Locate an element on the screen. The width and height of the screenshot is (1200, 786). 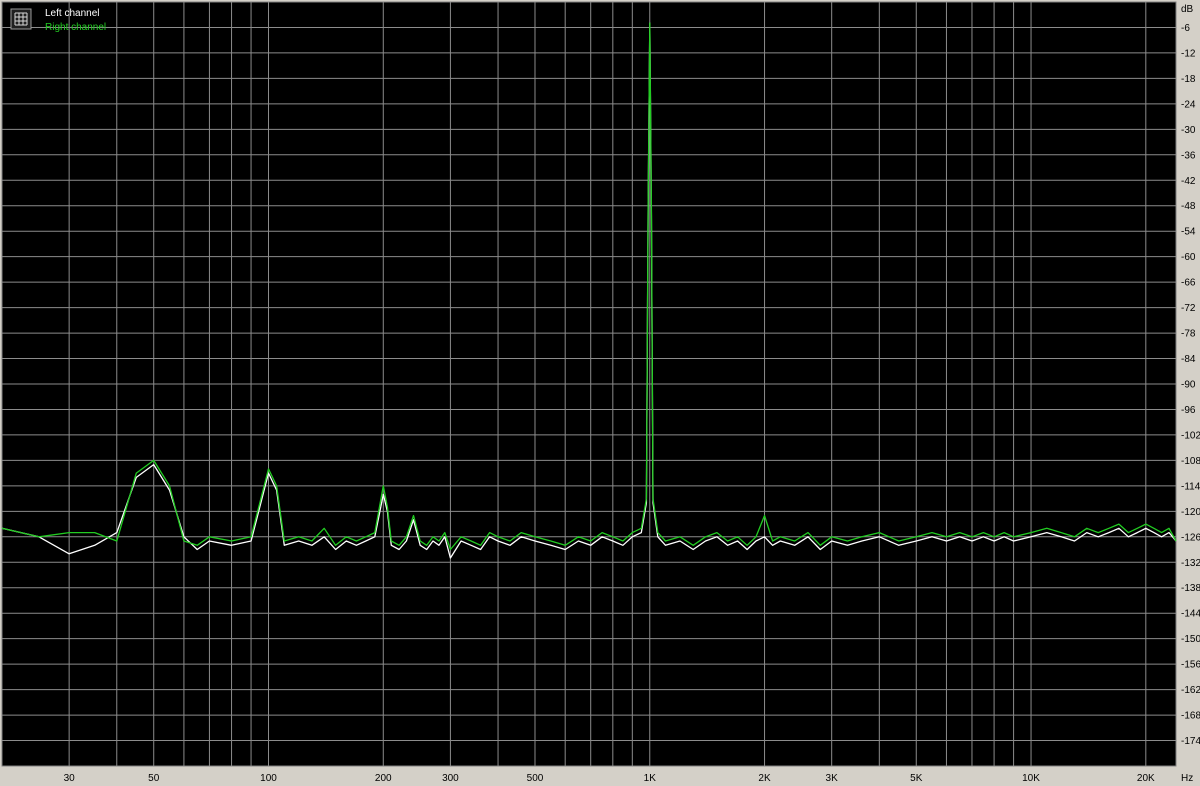
x-tick-label: 50 is located at coordinates (154, 778).